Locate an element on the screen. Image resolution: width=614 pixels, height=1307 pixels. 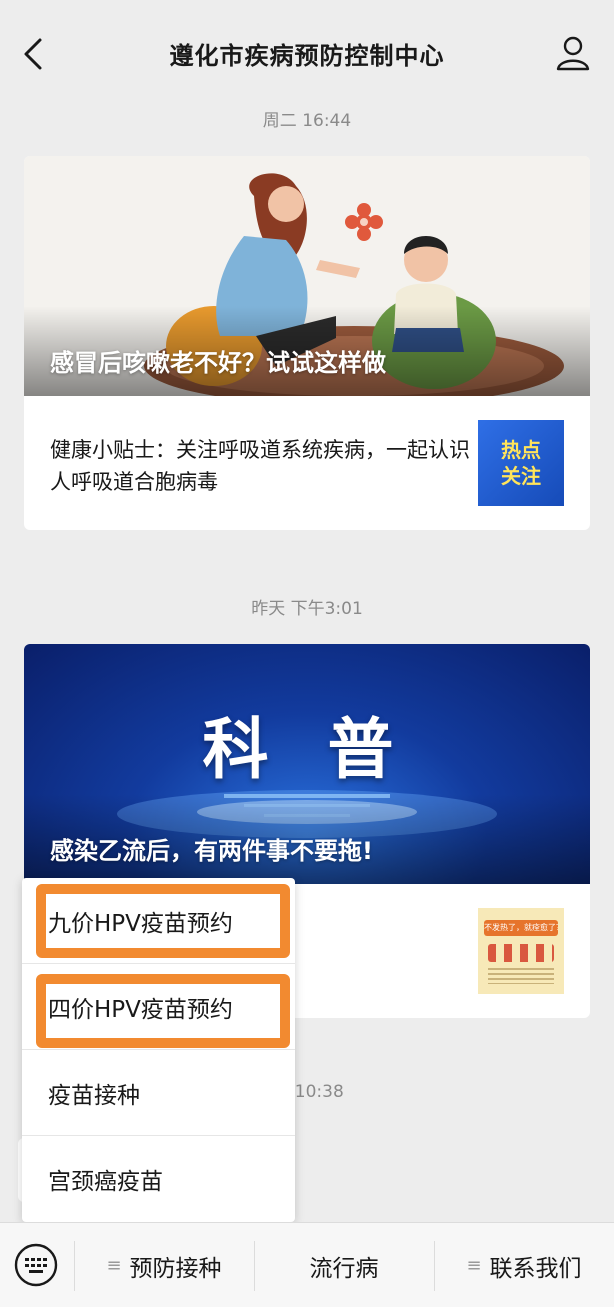
tab-label: 流行病 is located at coordinates (344, 1268).